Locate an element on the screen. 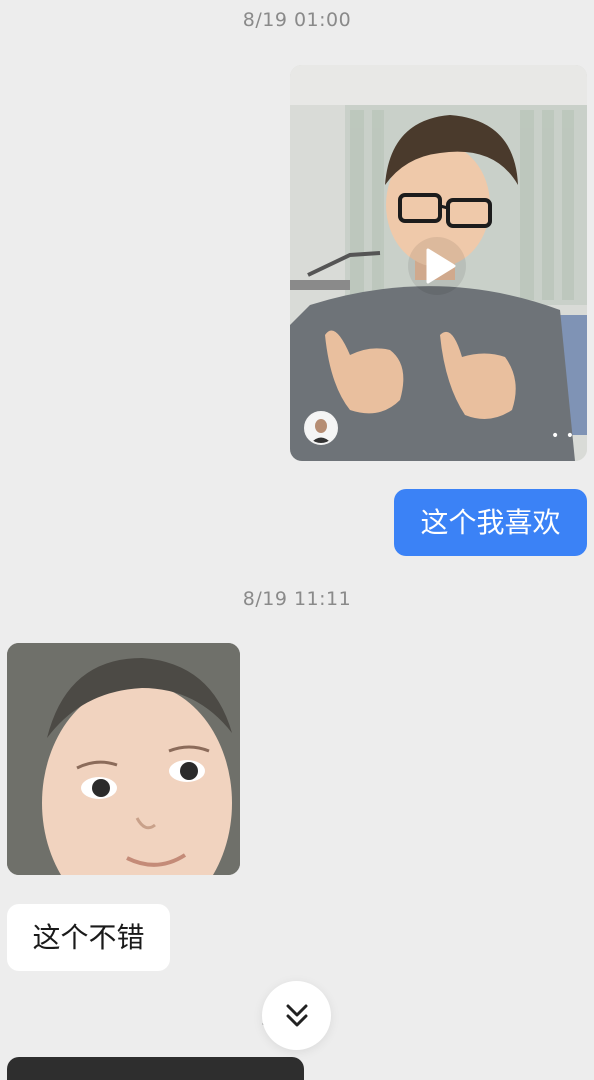 The height and width of the screenshot is (1080, 594). sticker-image is located at coordinates (123, 759).